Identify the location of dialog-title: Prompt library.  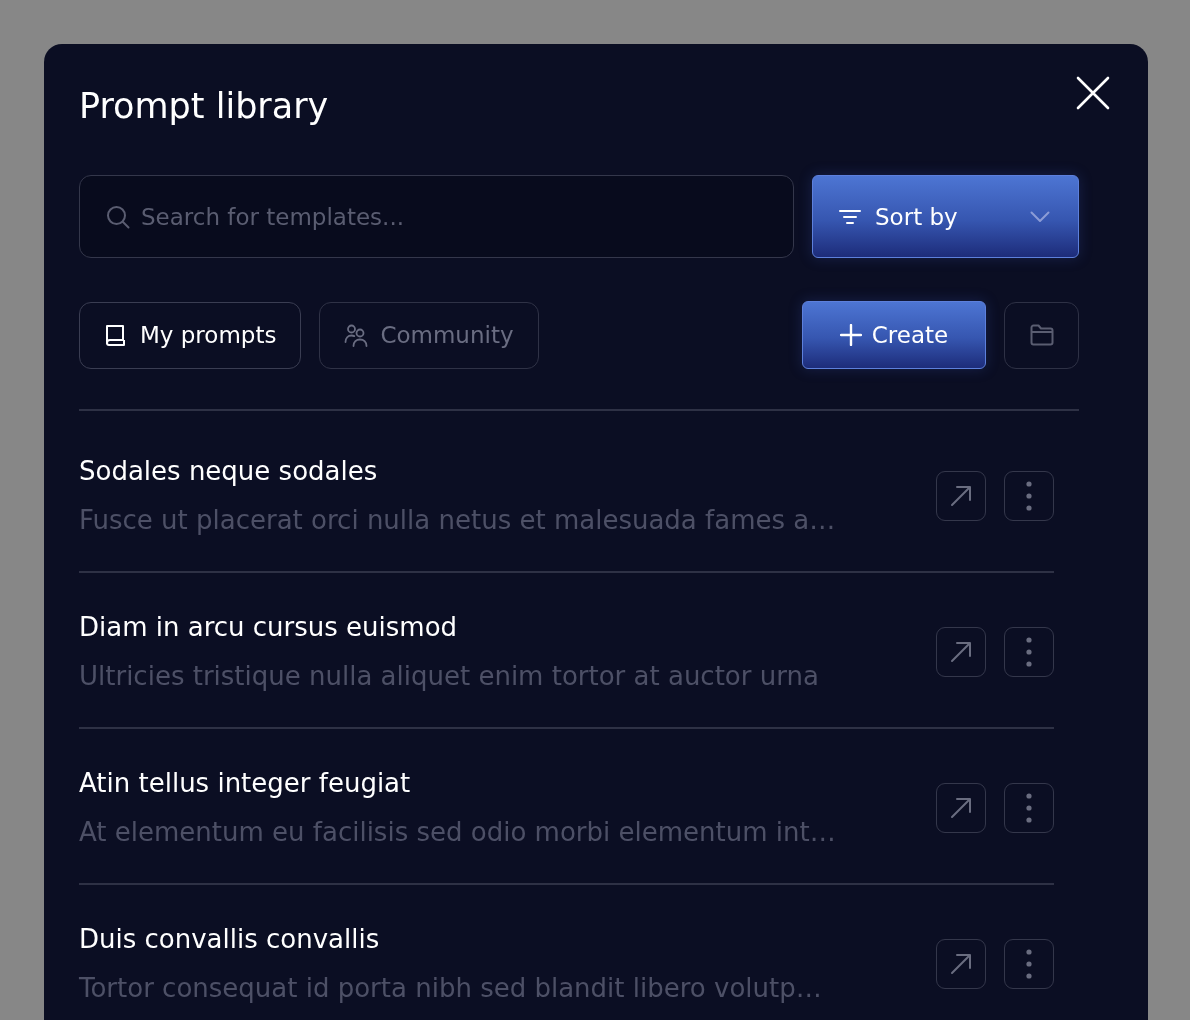
(204, 106).